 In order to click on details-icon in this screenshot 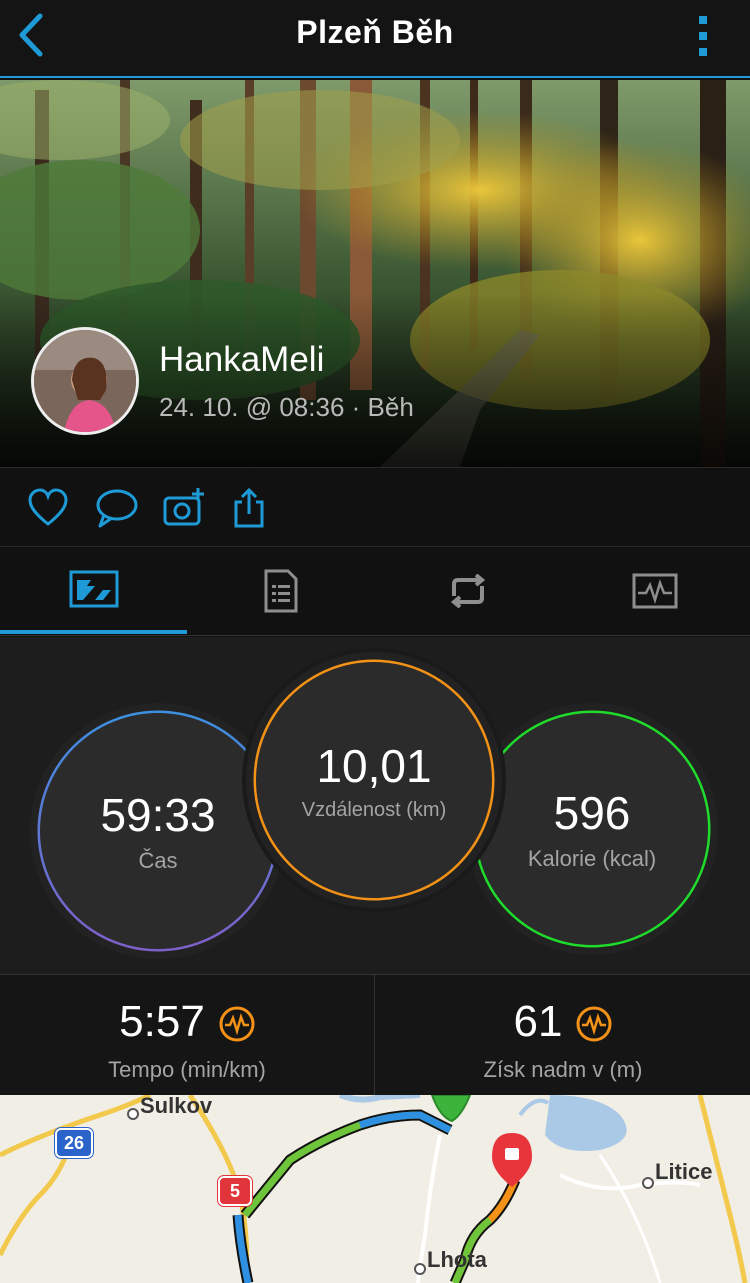, I will do `click(280, 591)`.